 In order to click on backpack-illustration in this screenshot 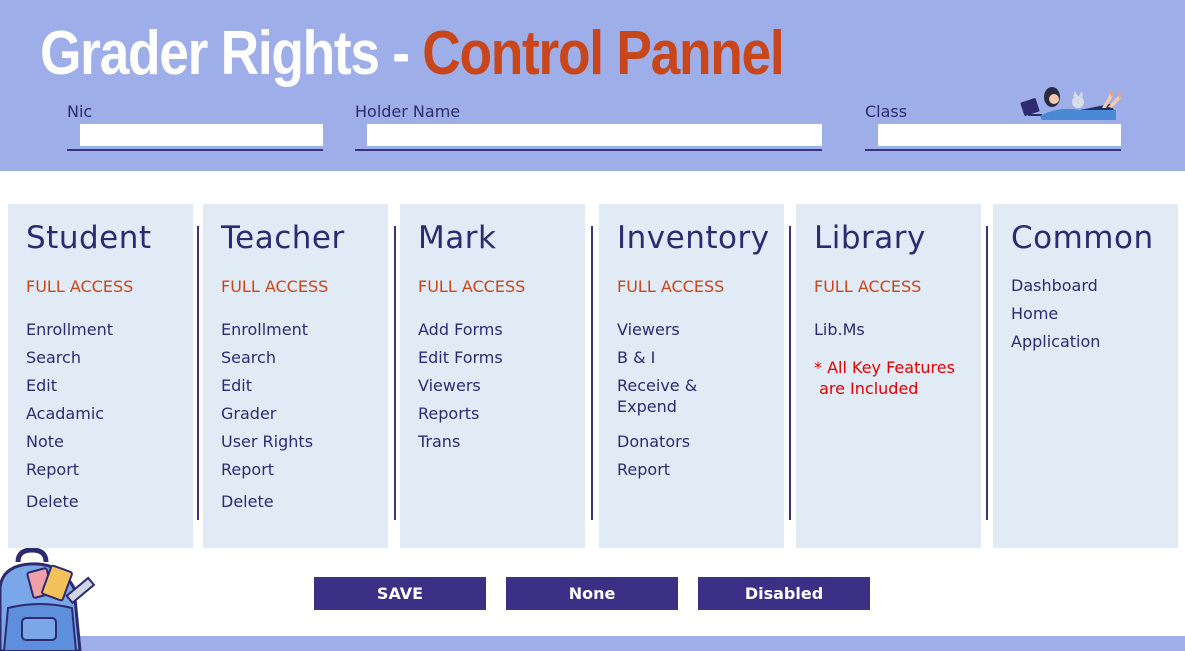, I will do `click(48, 599)`.